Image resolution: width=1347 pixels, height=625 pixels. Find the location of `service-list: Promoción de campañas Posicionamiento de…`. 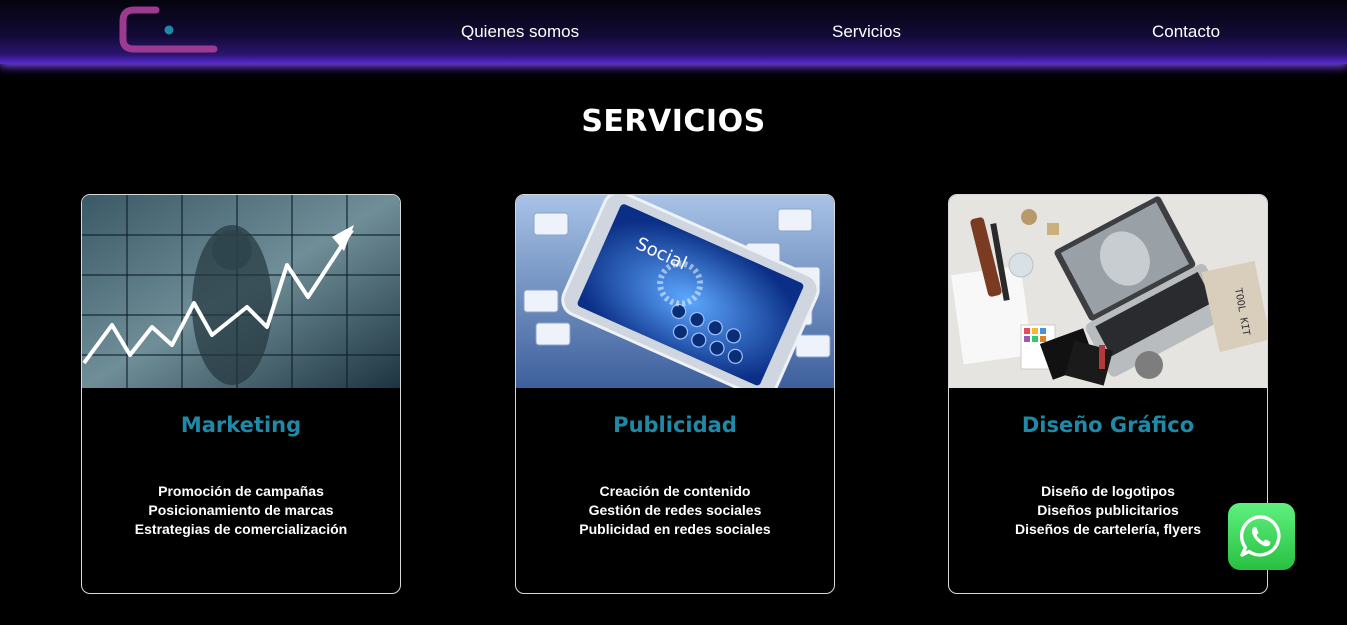

service-list: Promoción de campañas Posicionamiento de… is located at coordinates (241, 510).